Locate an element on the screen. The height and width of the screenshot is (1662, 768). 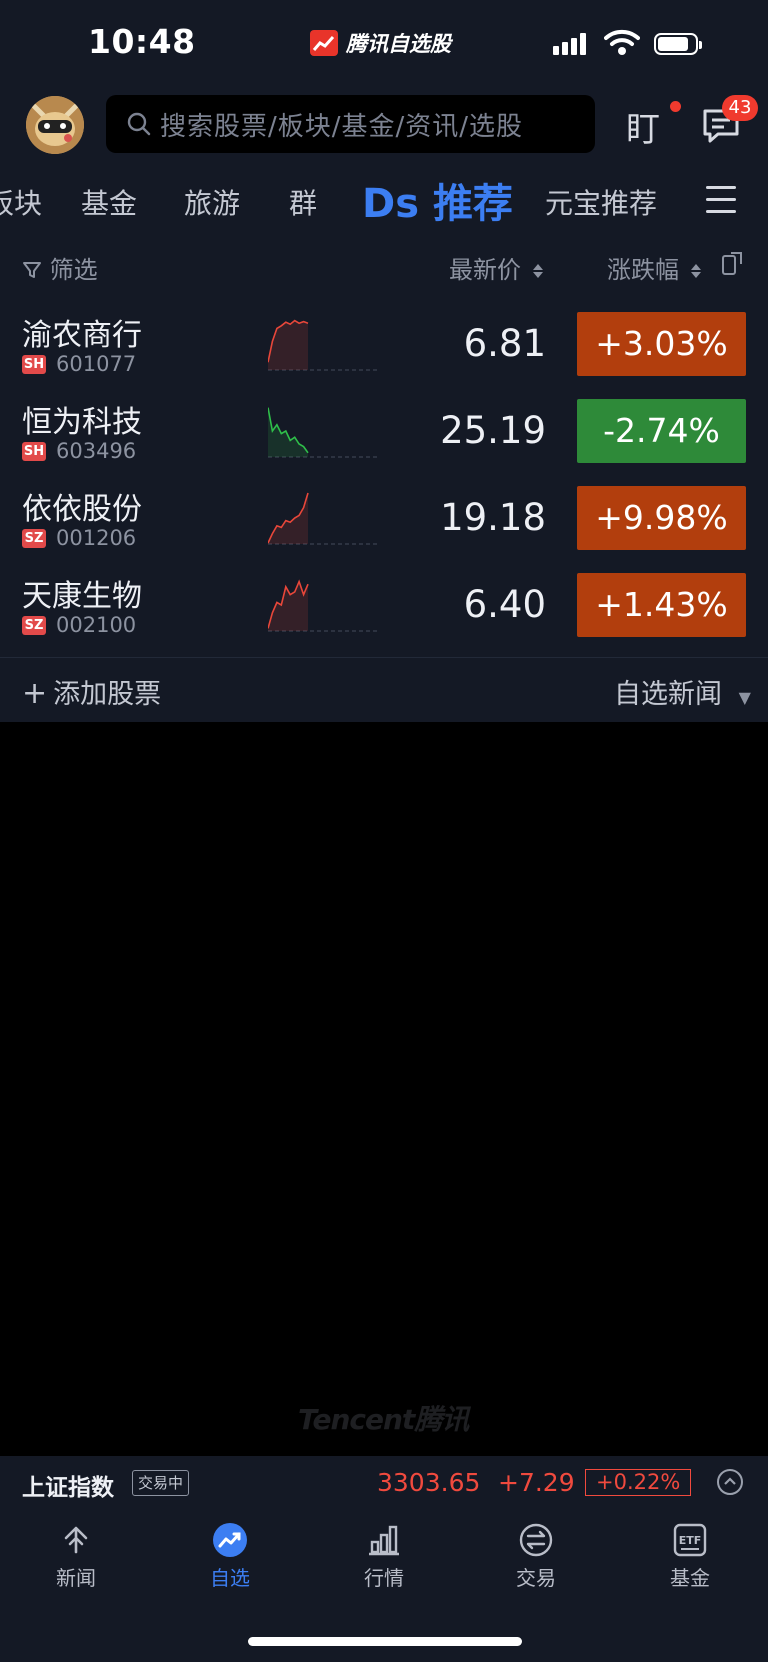
app-title: 腾讯自选股 is located at coordinates (380, 43).